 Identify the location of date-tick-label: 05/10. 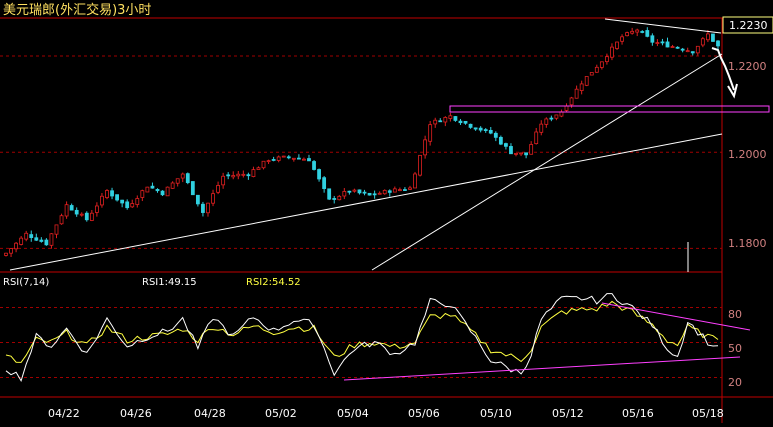
(496, 413).